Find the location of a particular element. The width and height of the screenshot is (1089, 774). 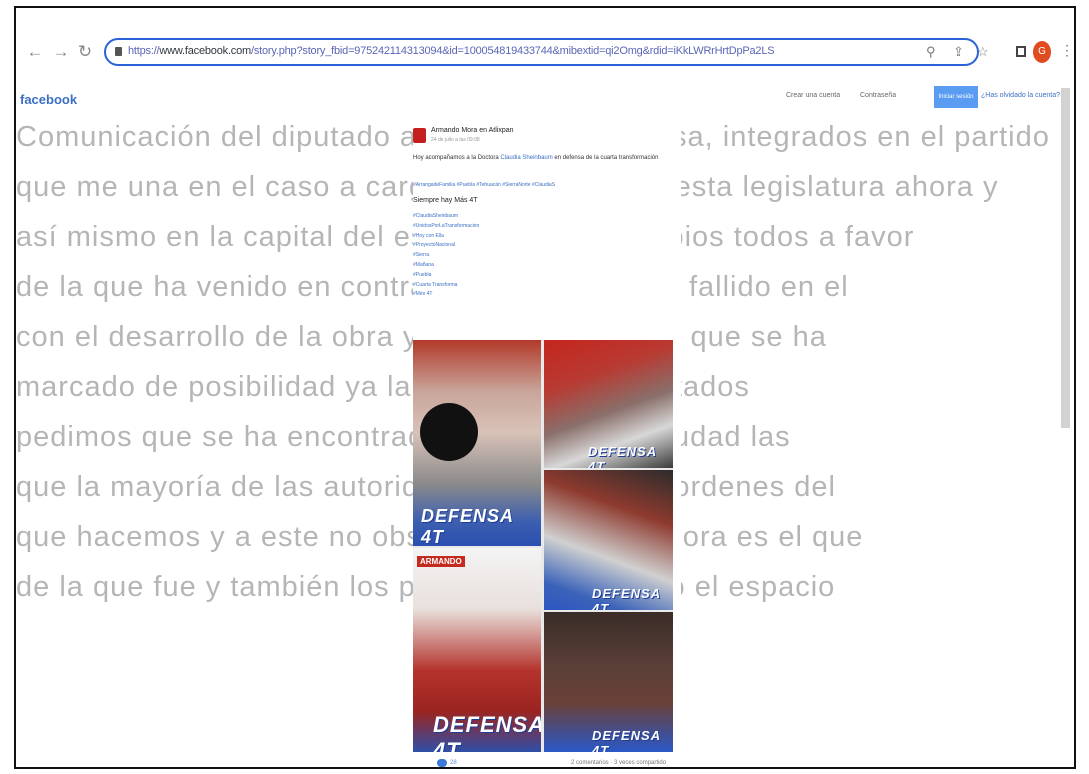

facebook-logo: facebook is located at coordinates (48, 99).